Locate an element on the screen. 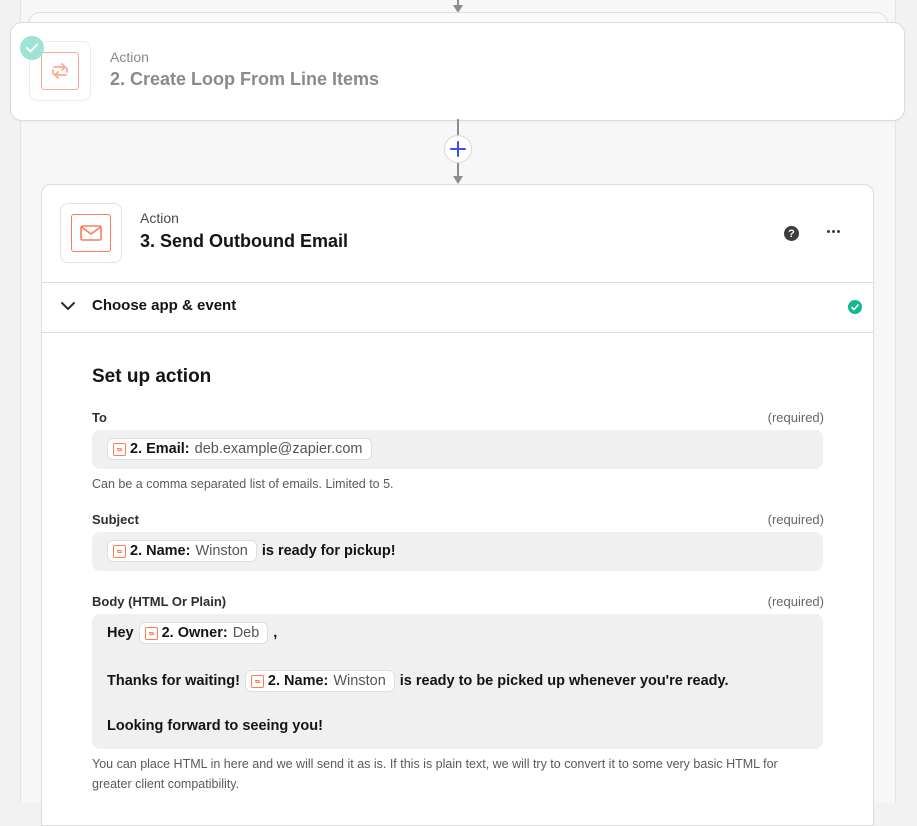  add-step-button is located at coordinates (458, 149).